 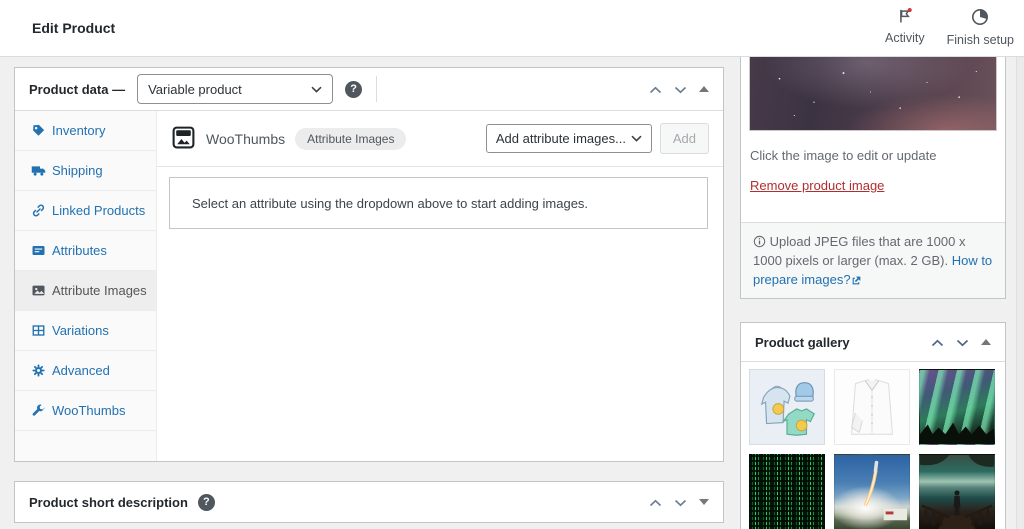 What do you see at coordinates (684, 138) in the screenshot?
I see `add-button: Add` at bounding box center [684, 138].